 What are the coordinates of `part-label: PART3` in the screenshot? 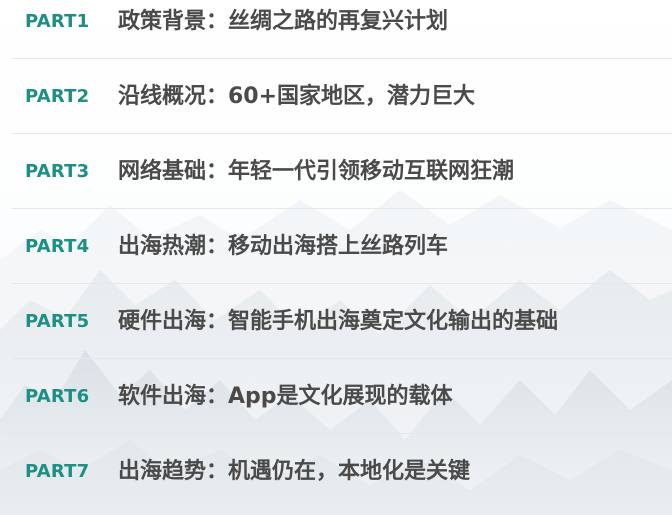 It's located at (57, 171).